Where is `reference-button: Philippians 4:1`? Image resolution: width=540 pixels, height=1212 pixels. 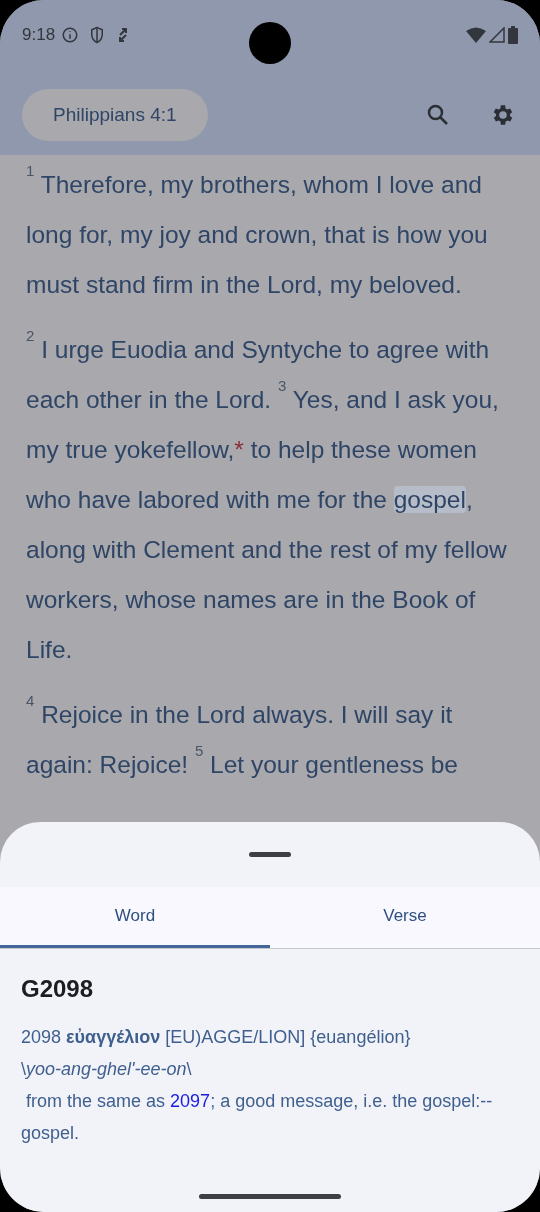
reference-button: Philippians 4:1 is located at coordinates (115, 115).